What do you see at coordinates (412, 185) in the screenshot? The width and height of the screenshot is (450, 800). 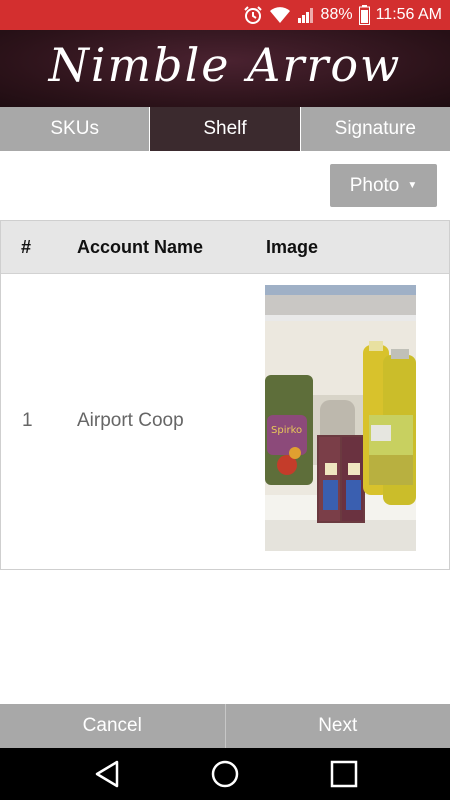 I see `caret-down-icon: ▼` at bounding box center [412, 185].